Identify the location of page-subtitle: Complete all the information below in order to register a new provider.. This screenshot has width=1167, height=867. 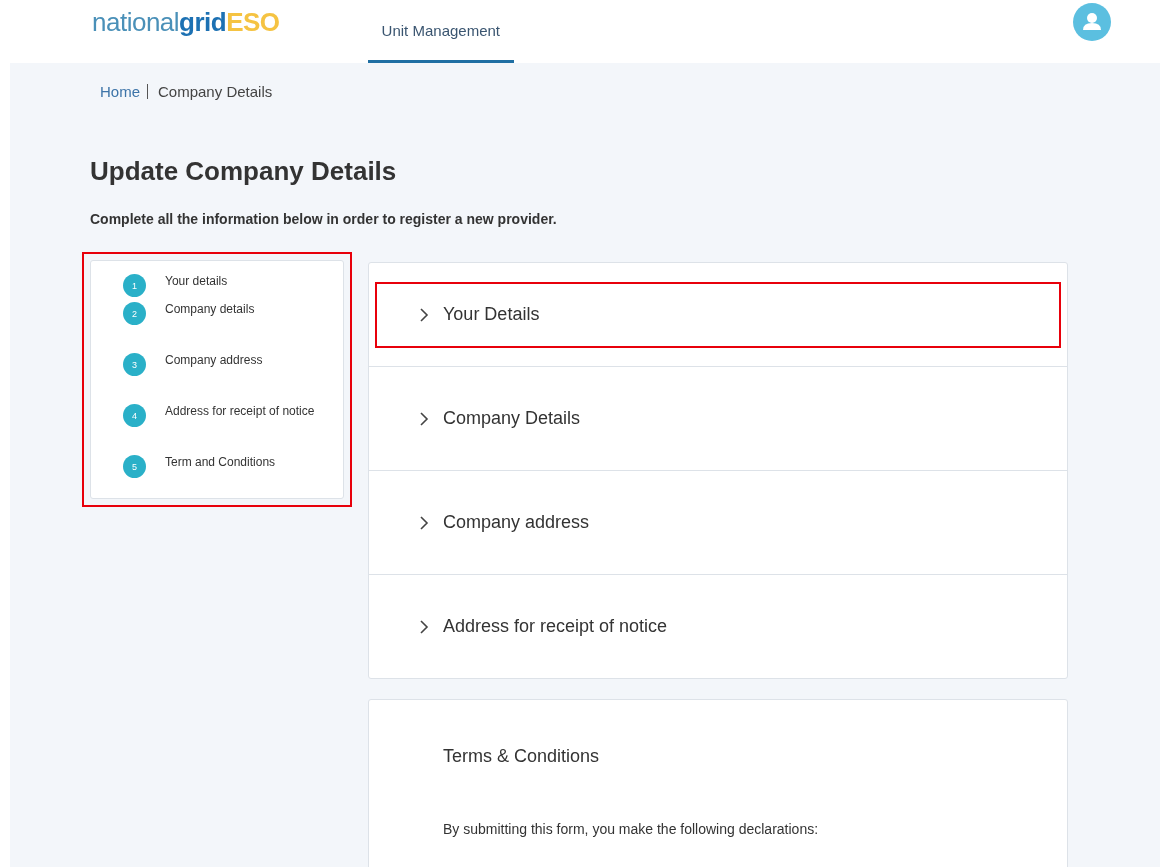
(324, 219).